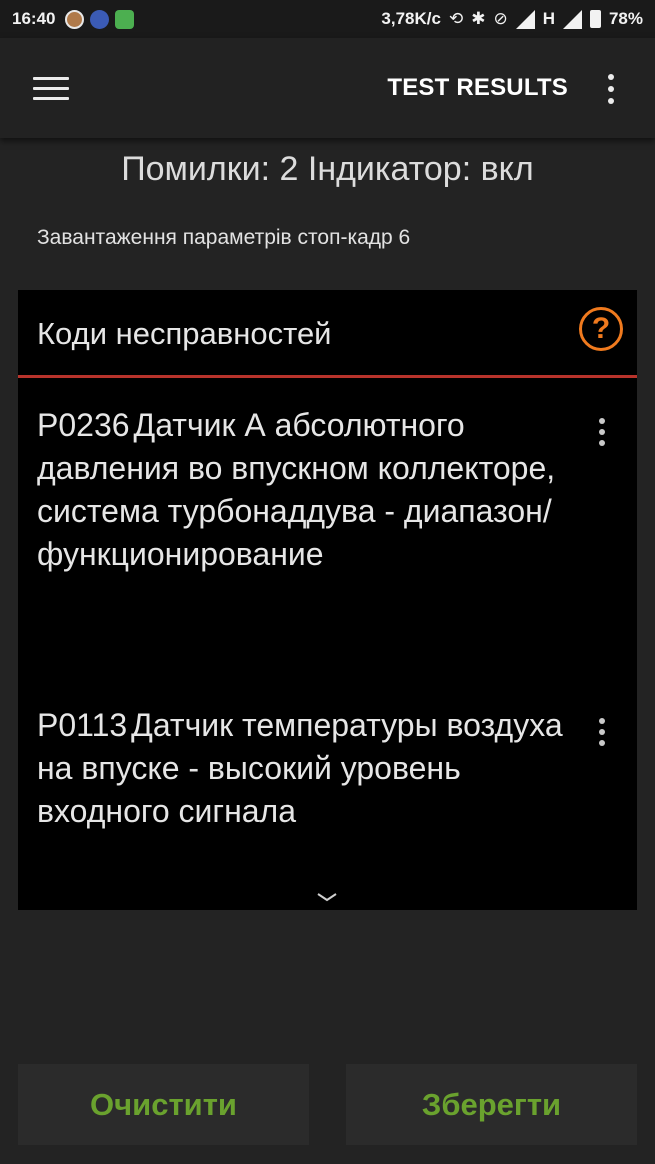 The image size is (655, 1164). Describe the element at coordinates (512, 19) in the screenshot. I see `system-status: 3,78K/c ⟲ ✱ ⊘ H 78%` at that location.